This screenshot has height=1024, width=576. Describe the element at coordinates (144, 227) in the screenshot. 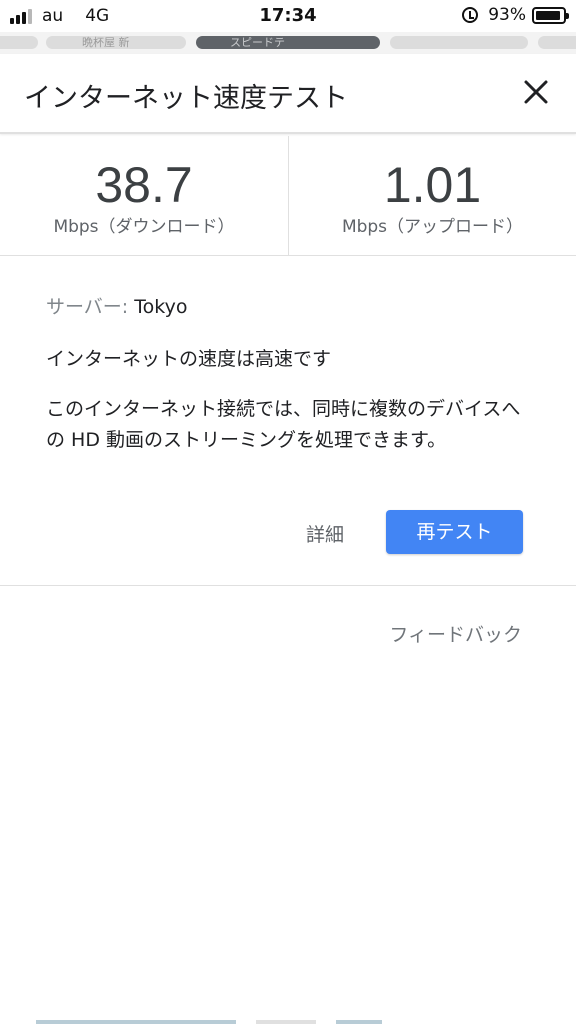

I see `download-unit: Mbps（ダウンロード）` at that location.